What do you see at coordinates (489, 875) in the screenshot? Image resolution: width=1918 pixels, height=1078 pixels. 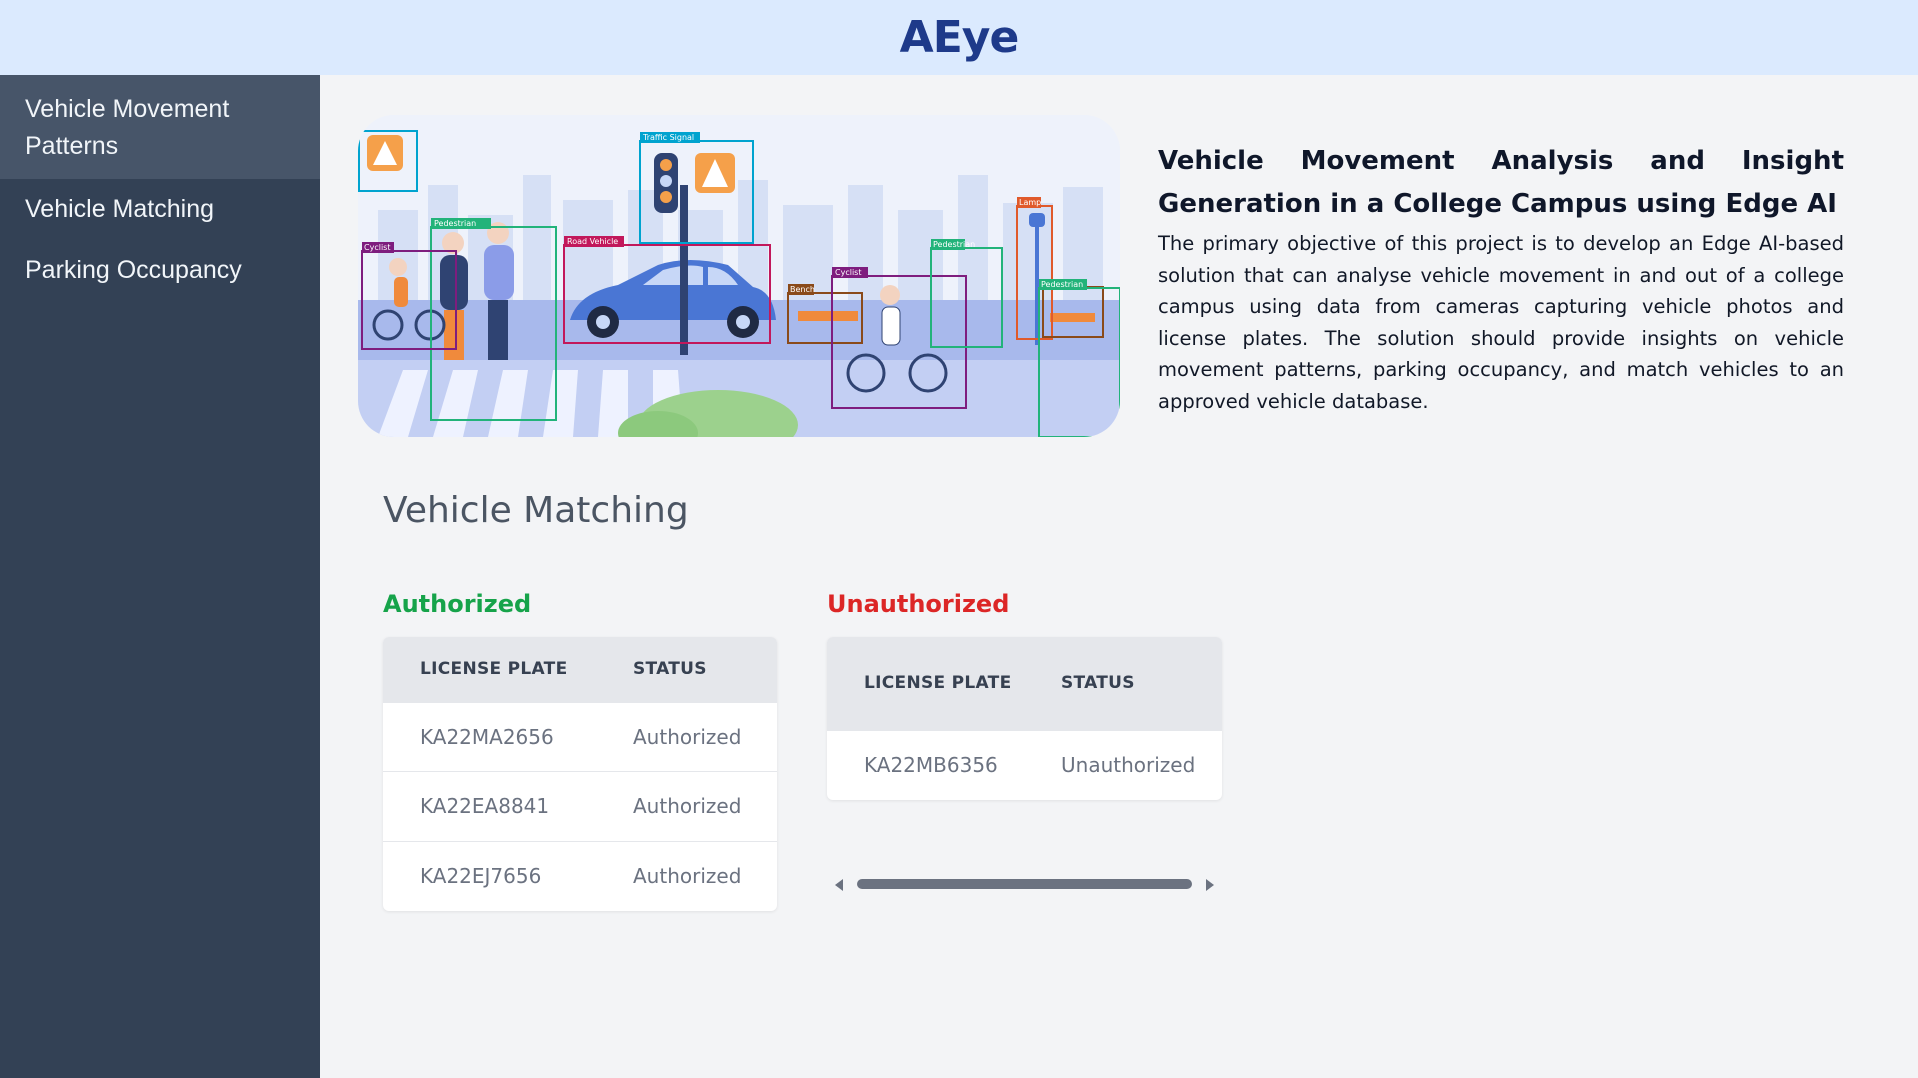 I see `license-plate-cell: KA22EJ7656` at bounding box center [489, 875].